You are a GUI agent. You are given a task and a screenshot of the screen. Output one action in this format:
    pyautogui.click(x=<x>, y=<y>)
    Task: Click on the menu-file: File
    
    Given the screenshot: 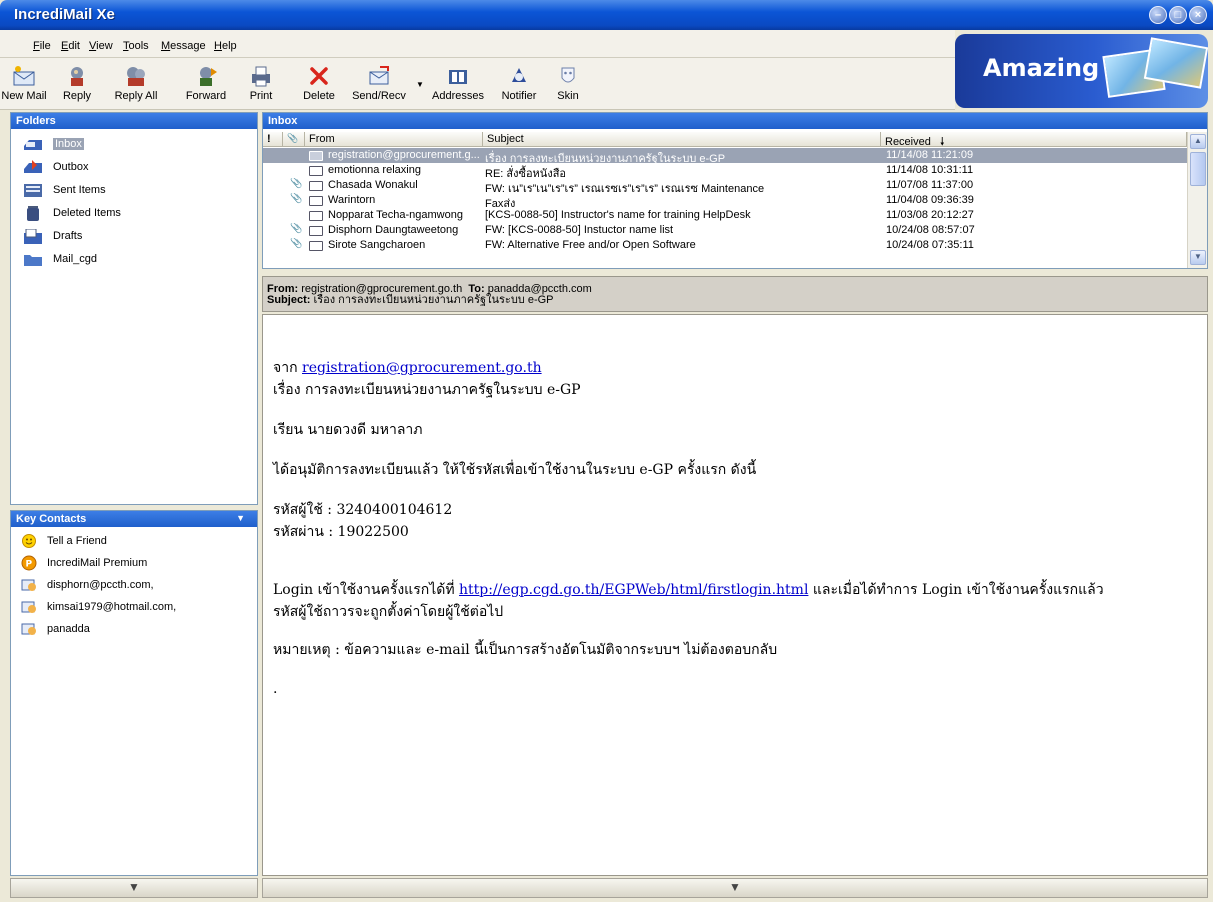 What is the action you would take?
    pyautogui.click(x=42, y=46)
    